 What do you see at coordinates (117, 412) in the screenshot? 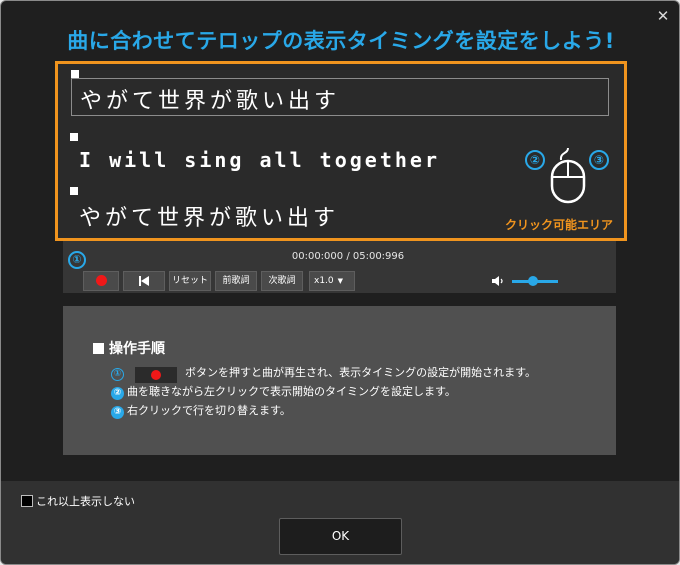
I see `step-number: ③` at bounding box center [117, 412].